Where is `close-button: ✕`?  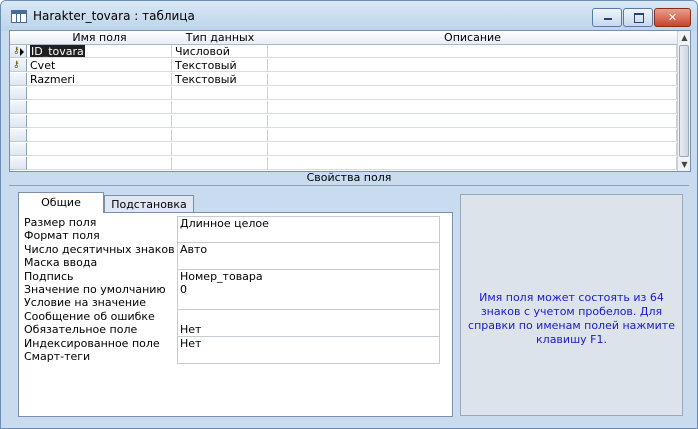 close-button: ✕ is located at coordinates (672, 17).